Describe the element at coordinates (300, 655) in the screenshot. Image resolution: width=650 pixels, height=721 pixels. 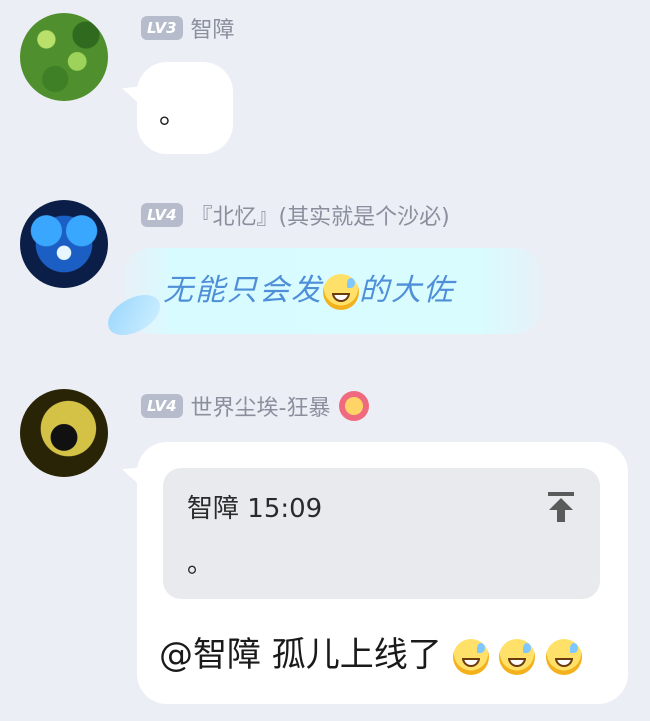
I see `message-text-body: @智障 孤儿上线了` at that location.